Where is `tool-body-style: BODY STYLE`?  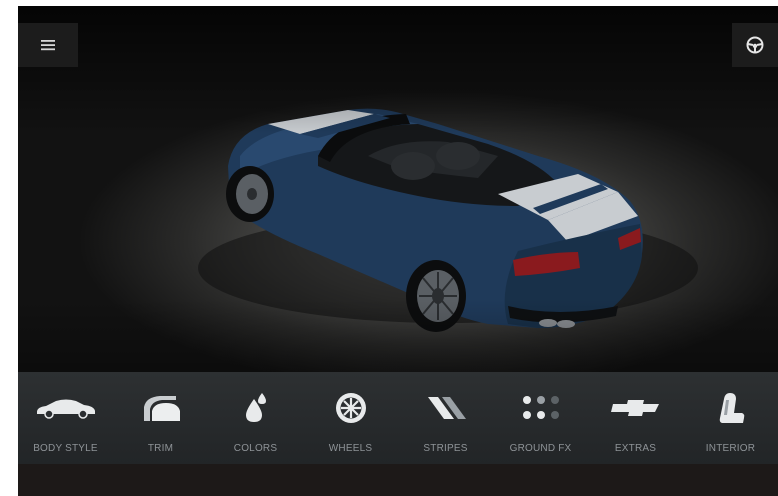 tool-body-style: BODY STYLE is located at coordinates (65, 418).